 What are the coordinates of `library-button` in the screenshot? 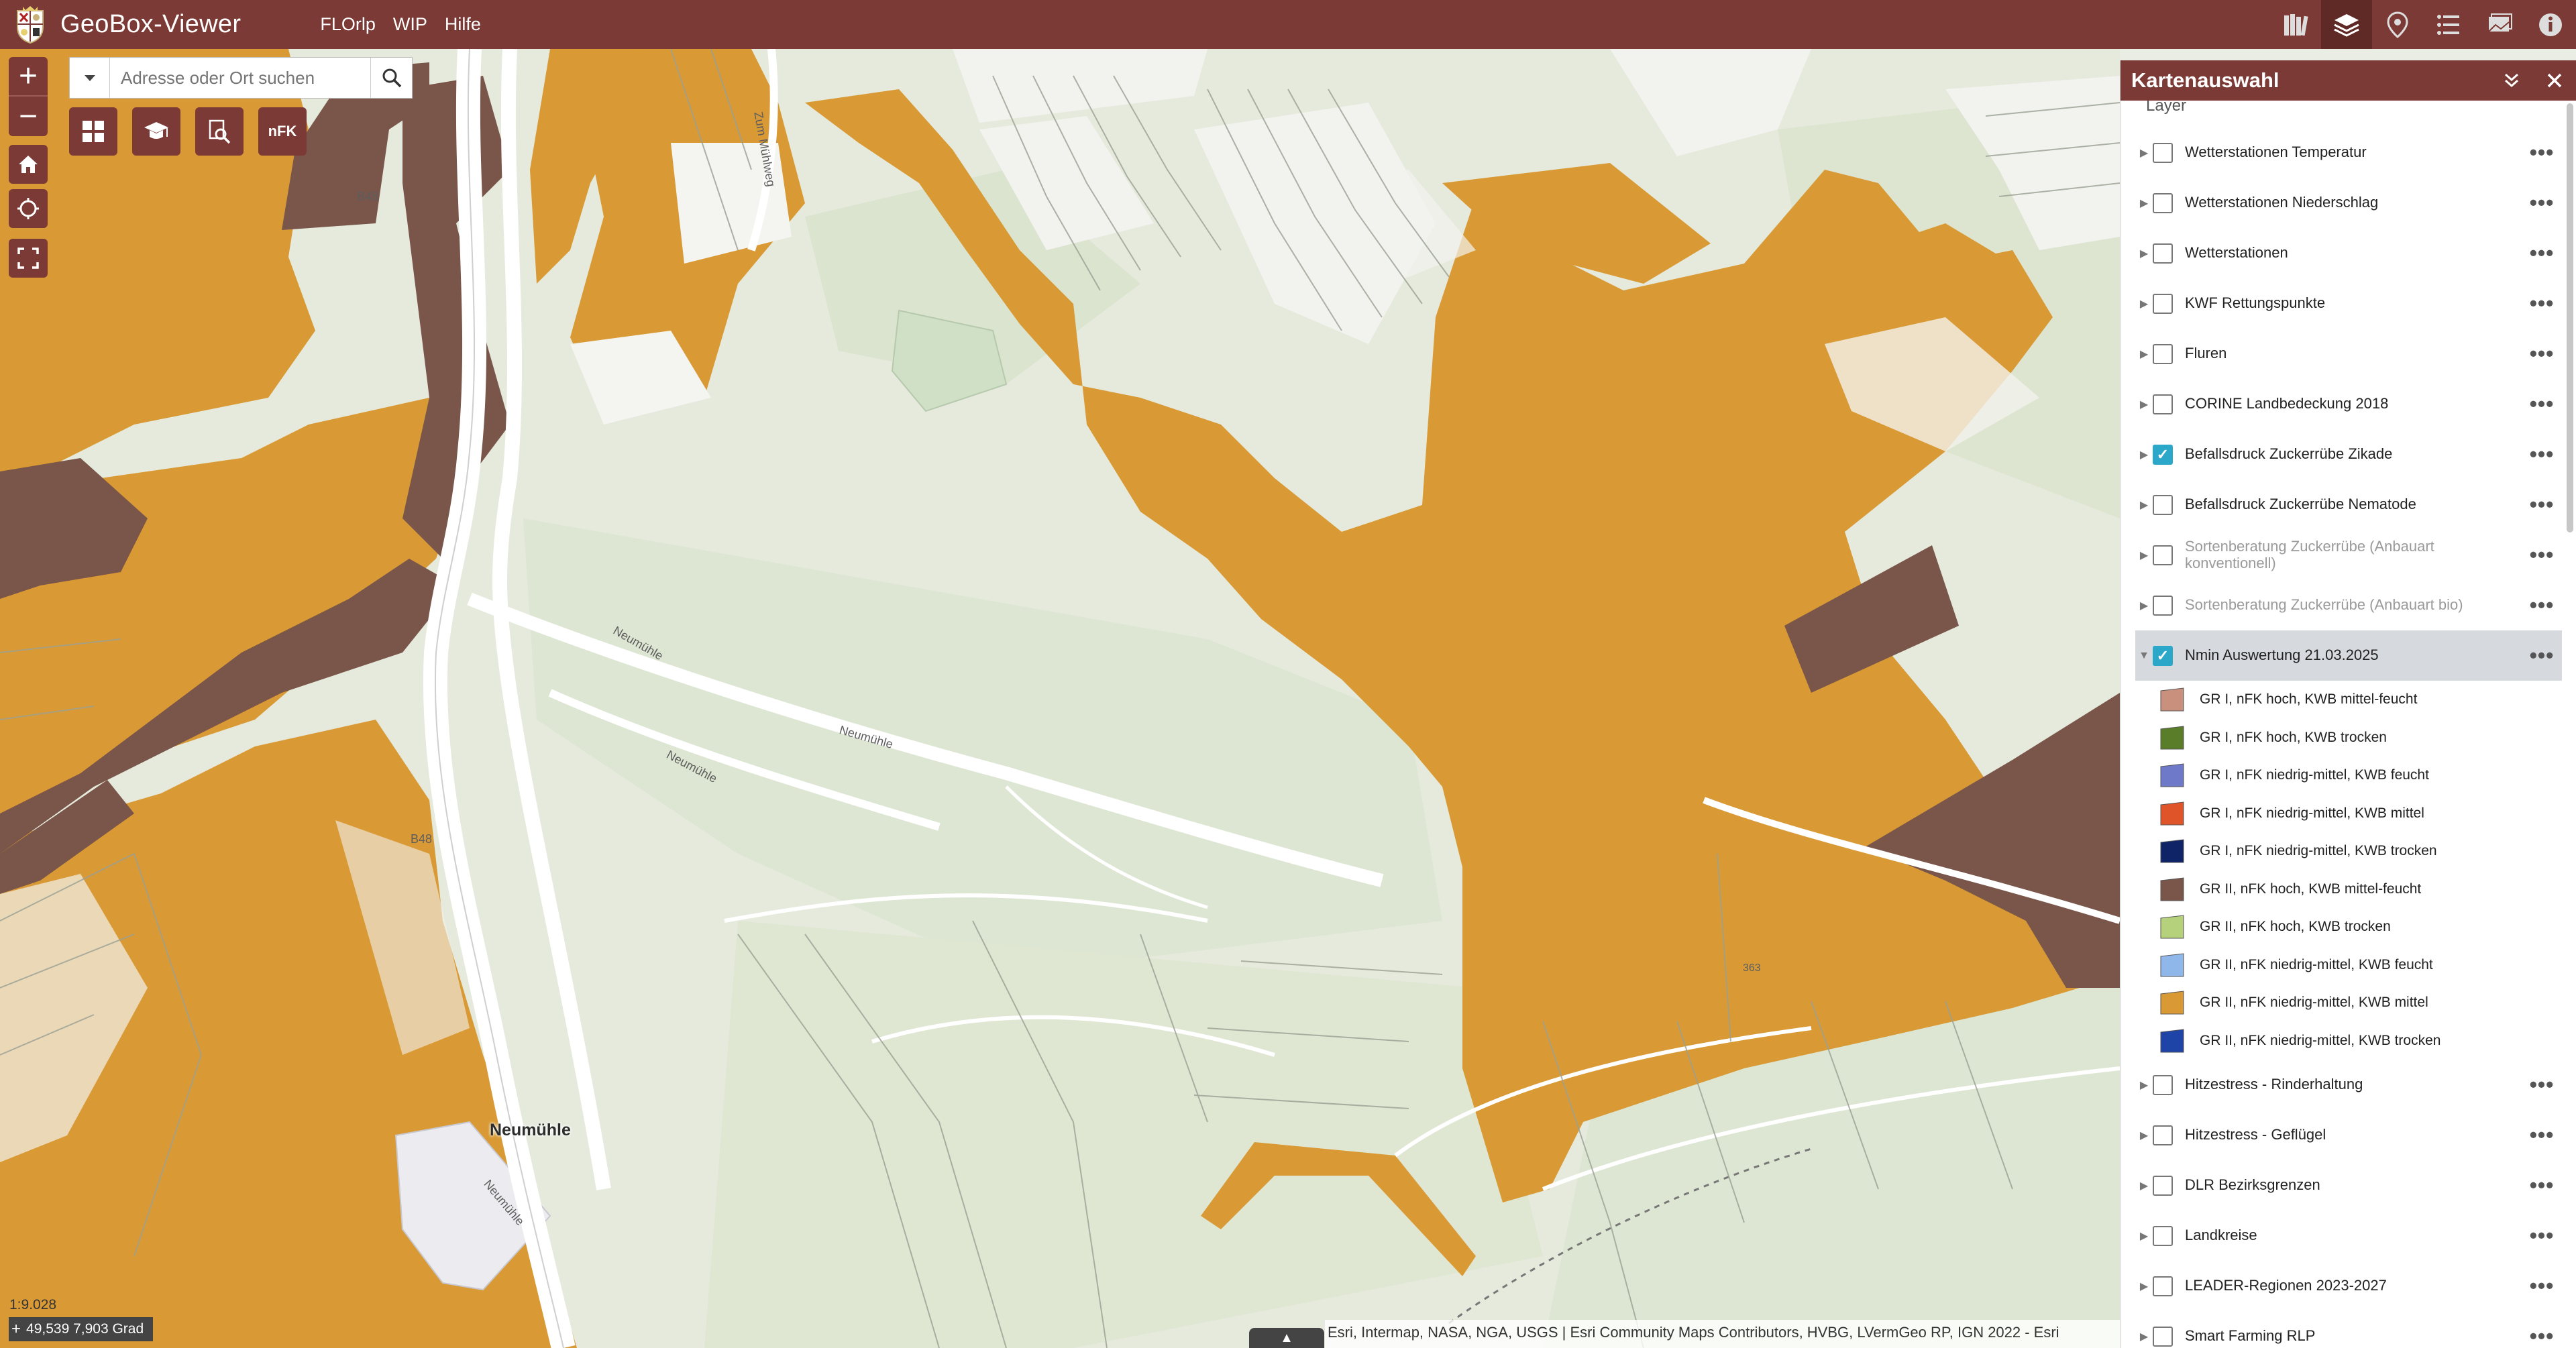 It's located at (2295, 24).